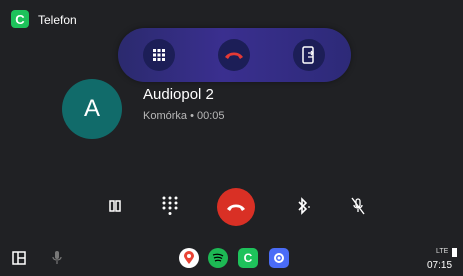  I want to click on launcher-button, so click(19, 260).